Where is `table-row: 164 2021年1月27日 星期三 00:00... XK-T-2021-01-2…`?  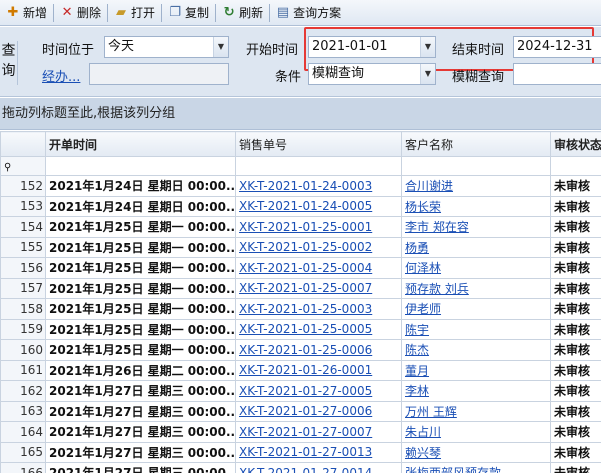
table-row: 164 2021年1月27日 星期三 00:00... XK-T-2021-01-2… is located at coordinates (300, 432).